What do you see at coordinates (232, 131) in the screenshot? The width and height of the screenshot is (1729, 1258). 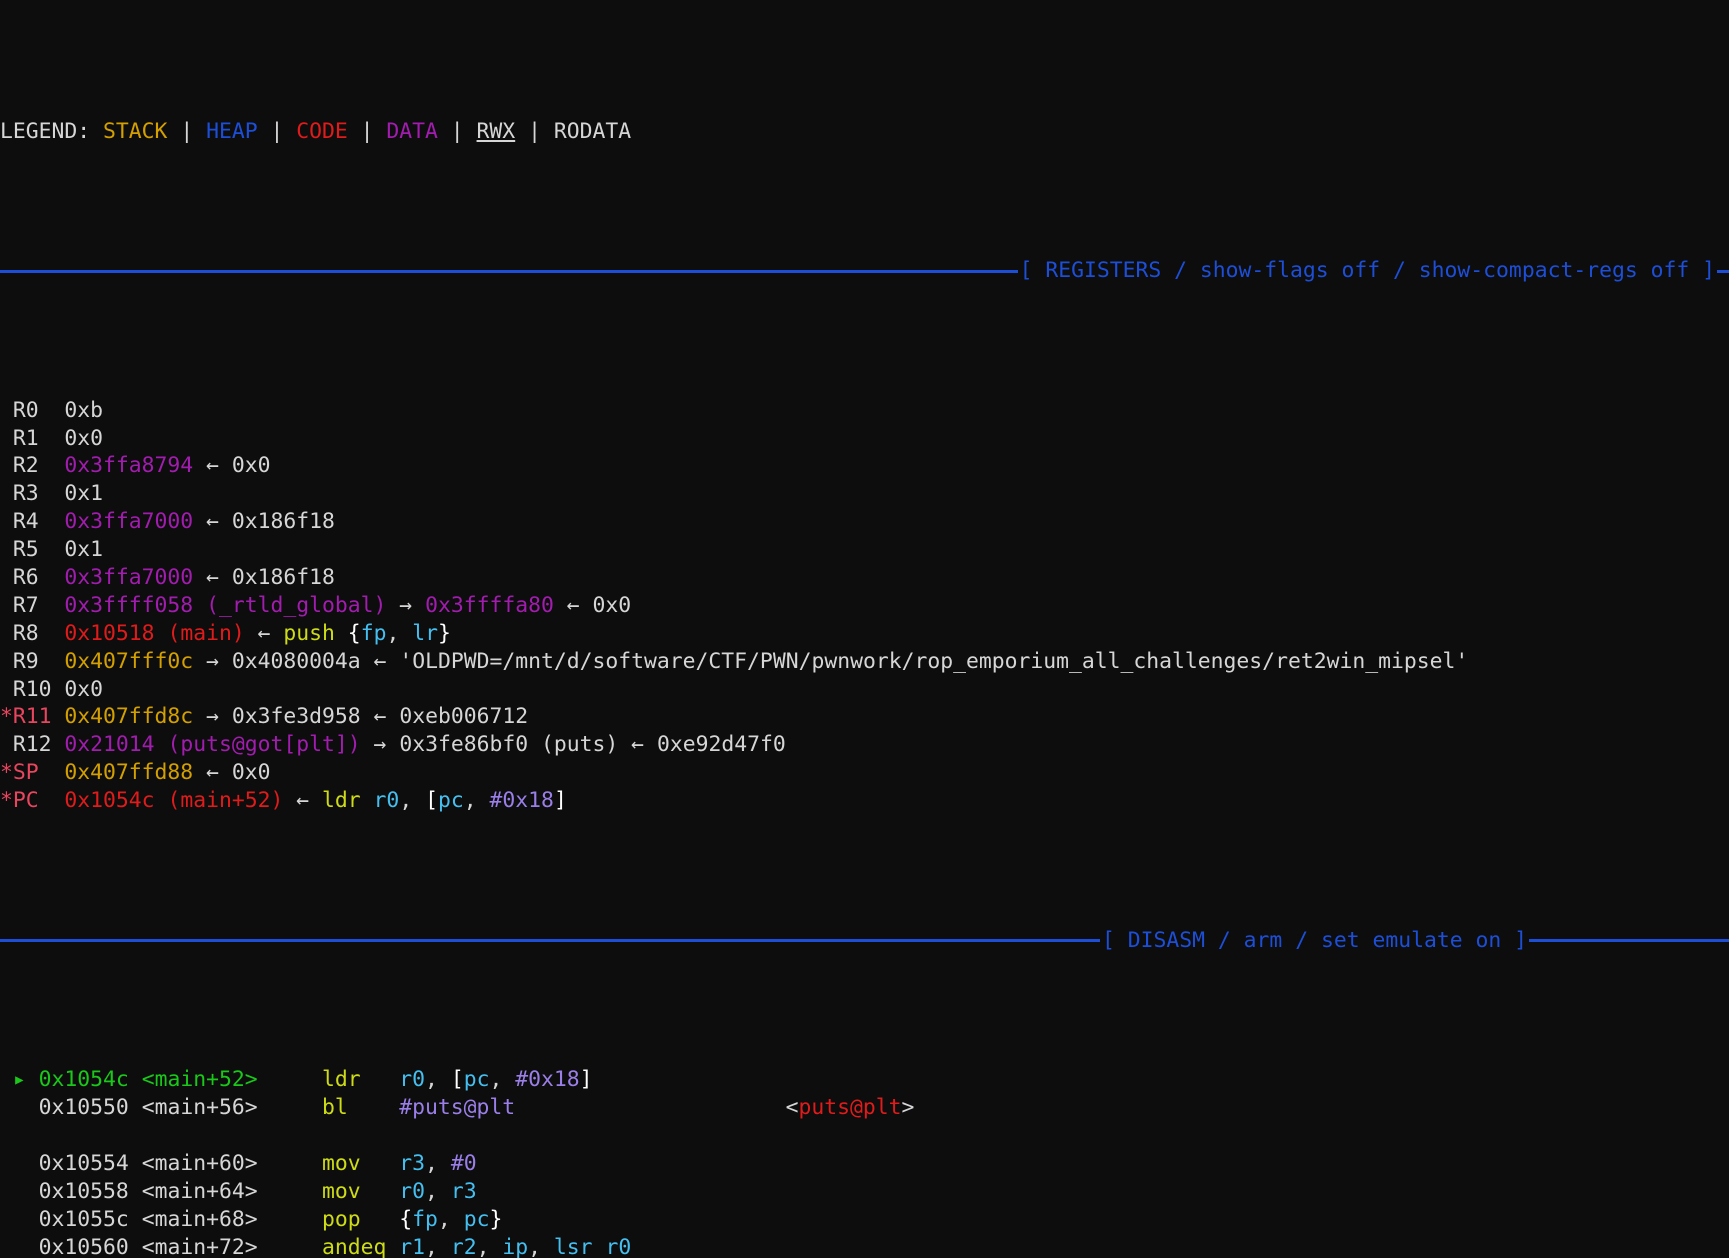 I see `legend-item-heap: HEAP` at bounding box center [232, 131].